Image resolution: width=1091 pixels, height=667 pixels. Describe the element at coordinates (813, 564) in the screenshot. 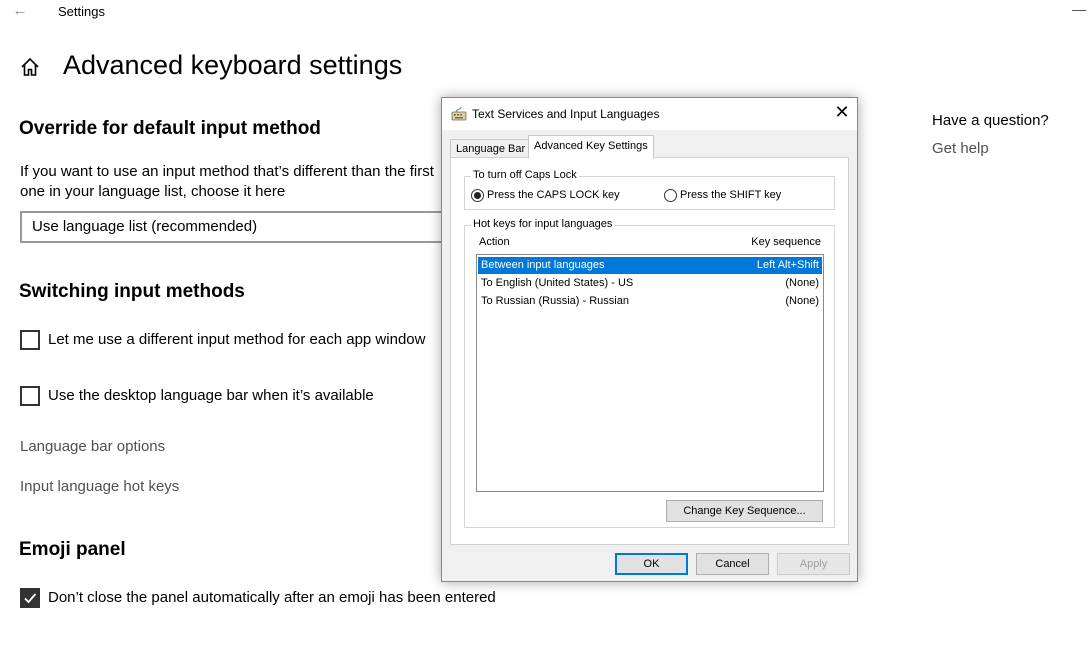

I see `apply-button: Apply` at that location.